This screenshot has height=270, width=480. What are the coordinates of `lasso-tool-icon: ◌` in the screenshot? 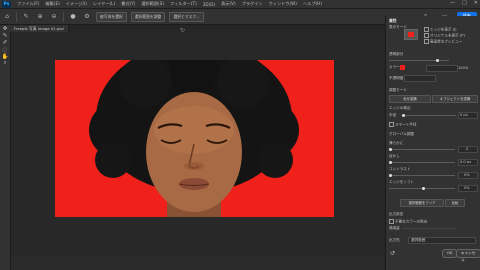 It's located at (5, 49).